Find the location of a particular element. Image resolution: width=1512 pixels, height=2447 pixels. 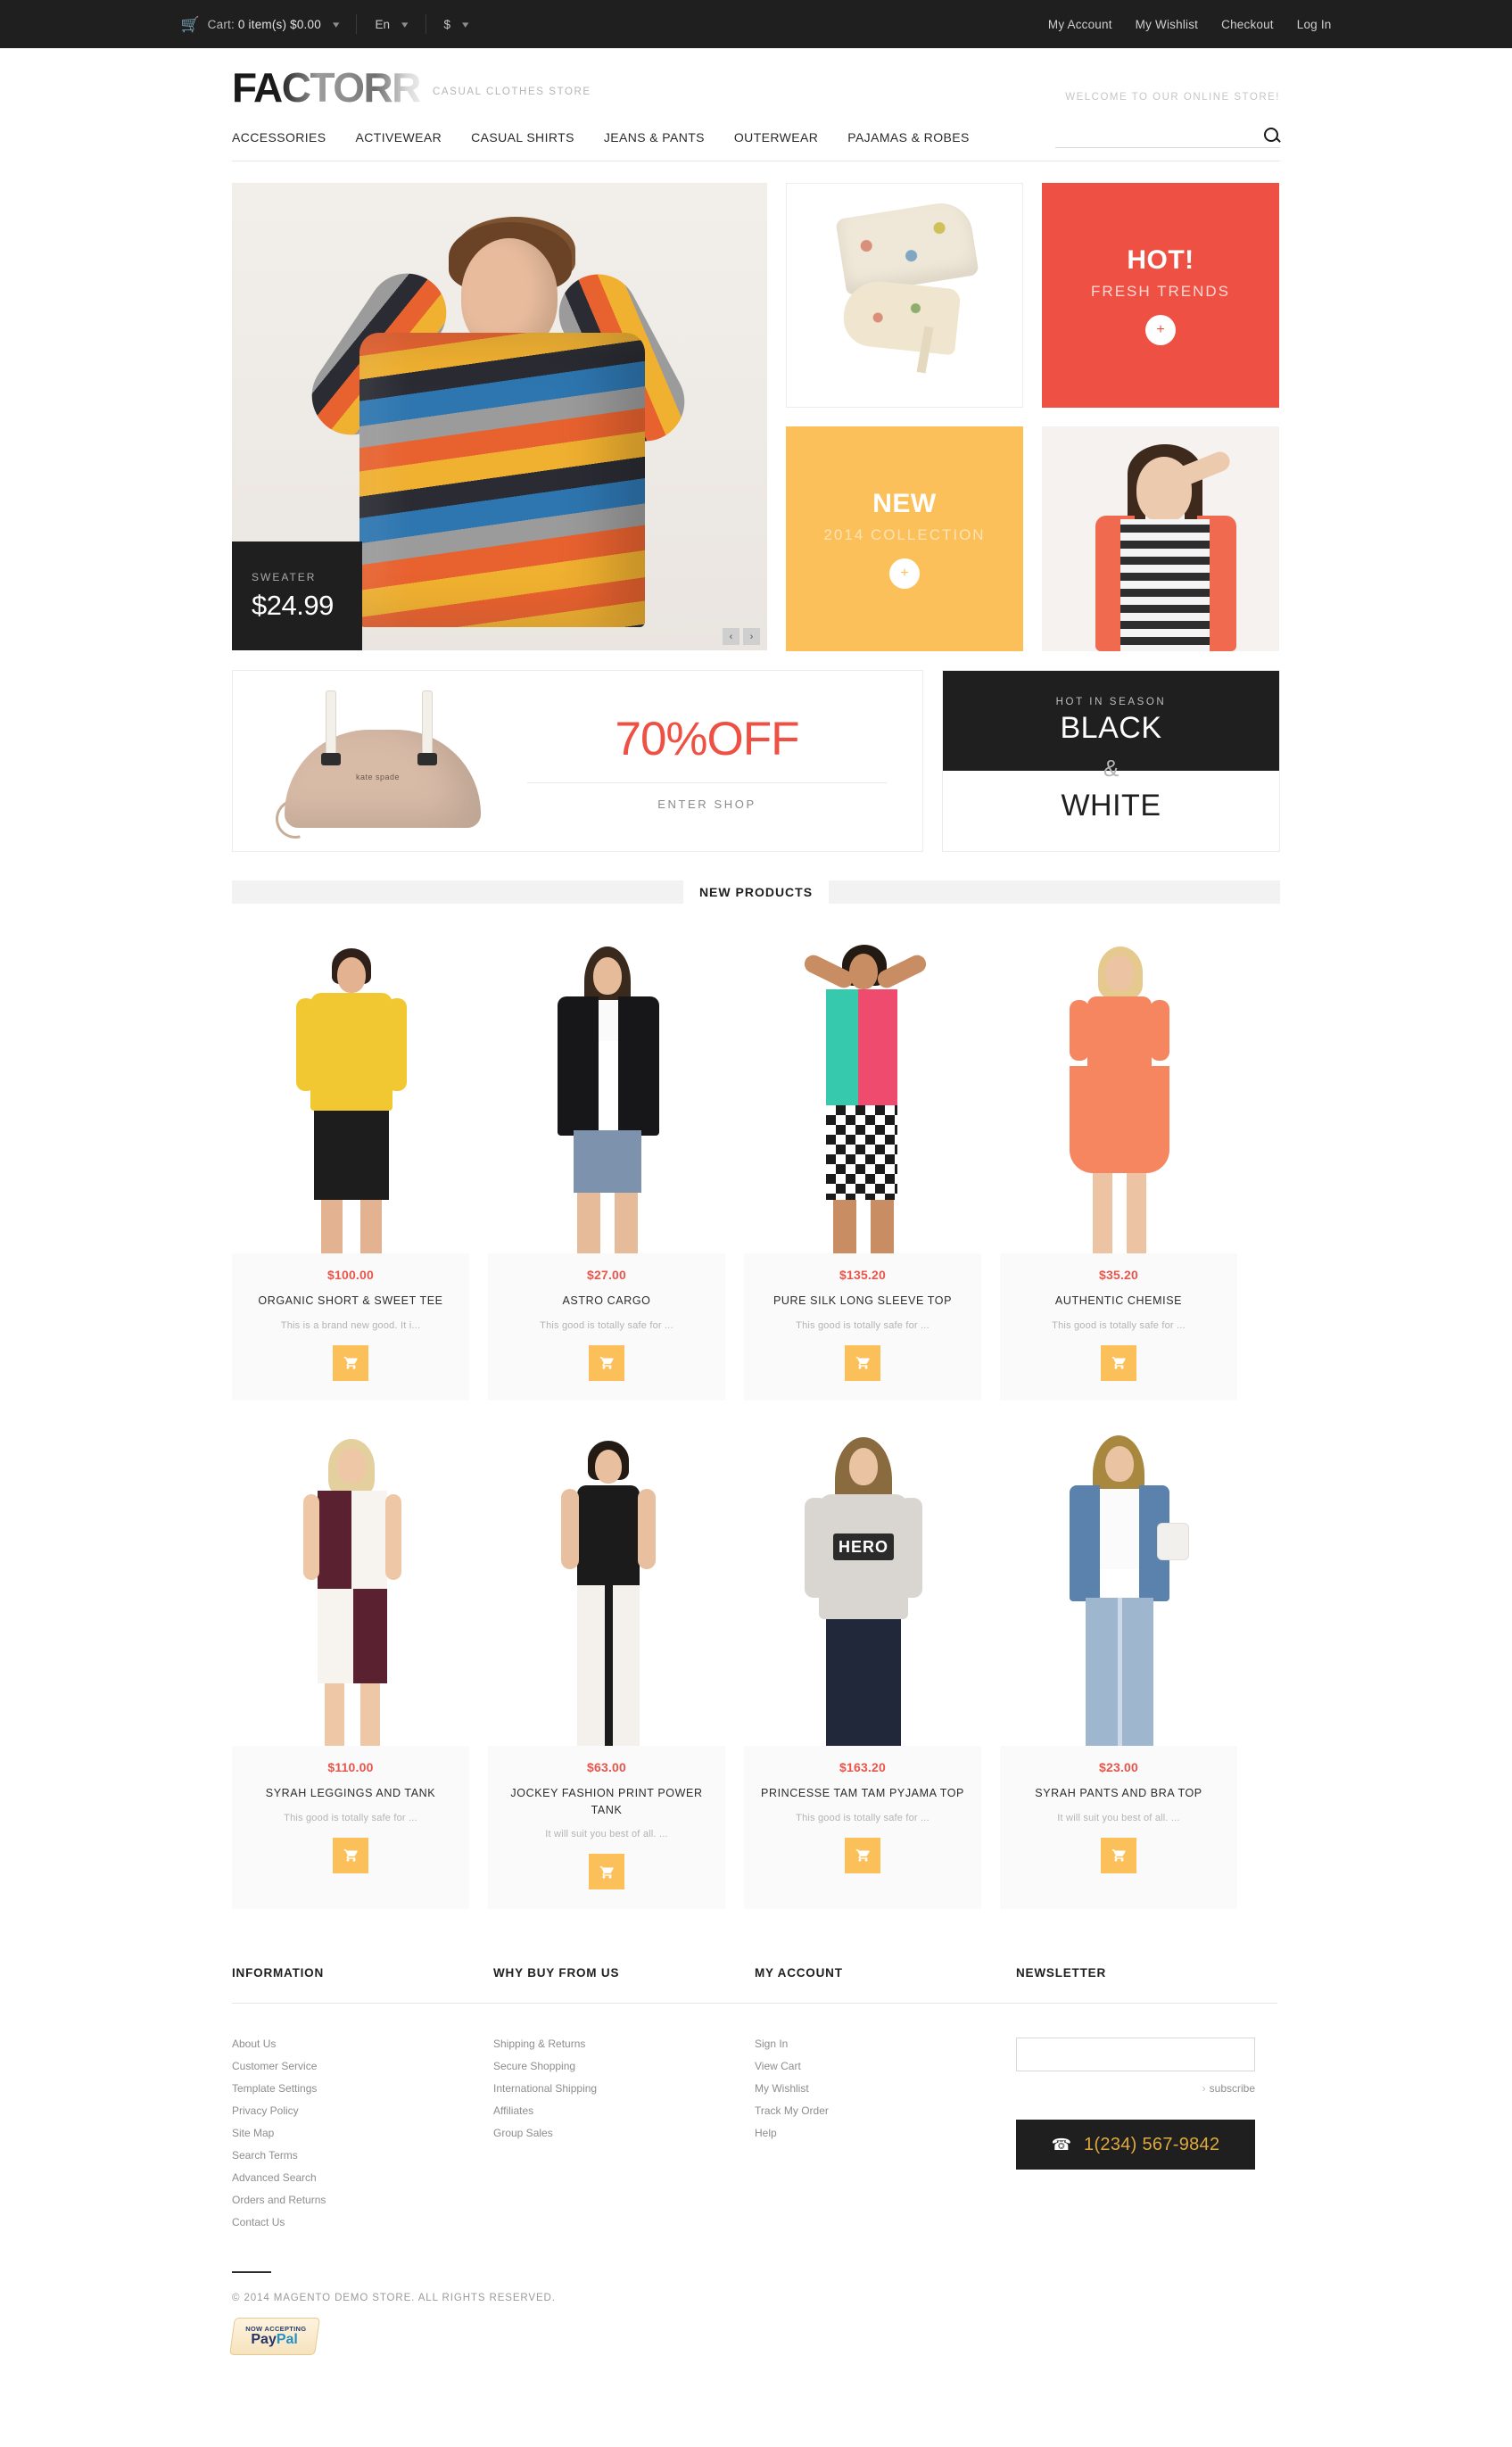

tile-model-image is located at coordinates (1160, 538).